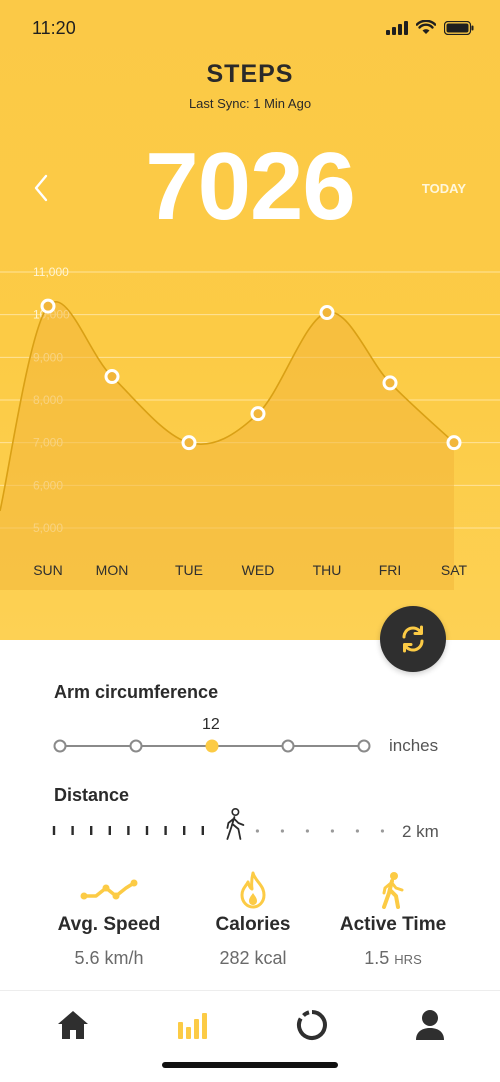 Image resolution: width=500 pixels, height=1082 pixels. What do you see at coordinates (218, 823) in the screenshot?
I see `distance-progress` at bounding box center [218, 823].